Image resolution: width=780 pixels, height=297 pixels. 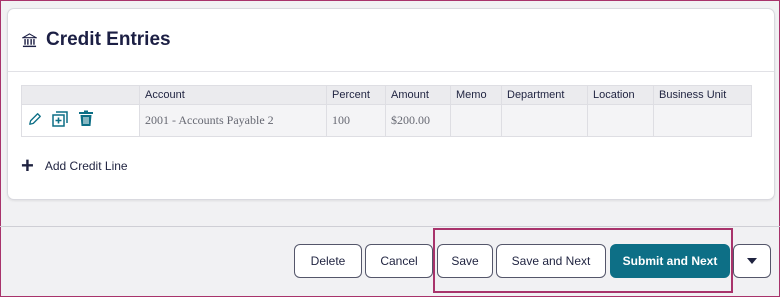 I want to click on header-percent: Percent, so click(x=356, y=95).